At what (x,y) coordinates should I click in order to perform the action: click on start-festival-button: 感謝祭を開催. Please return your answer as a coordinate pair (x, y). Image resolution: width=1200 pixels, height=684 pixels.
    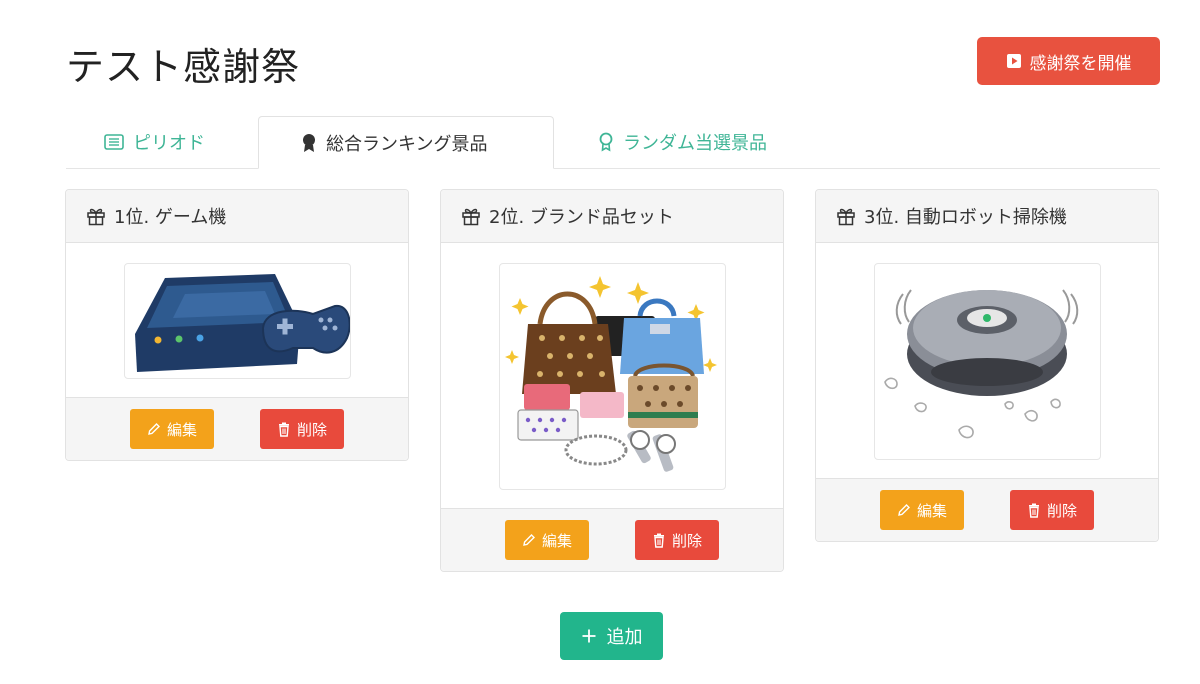
    Looking at the image, I should click on (1068, 61).